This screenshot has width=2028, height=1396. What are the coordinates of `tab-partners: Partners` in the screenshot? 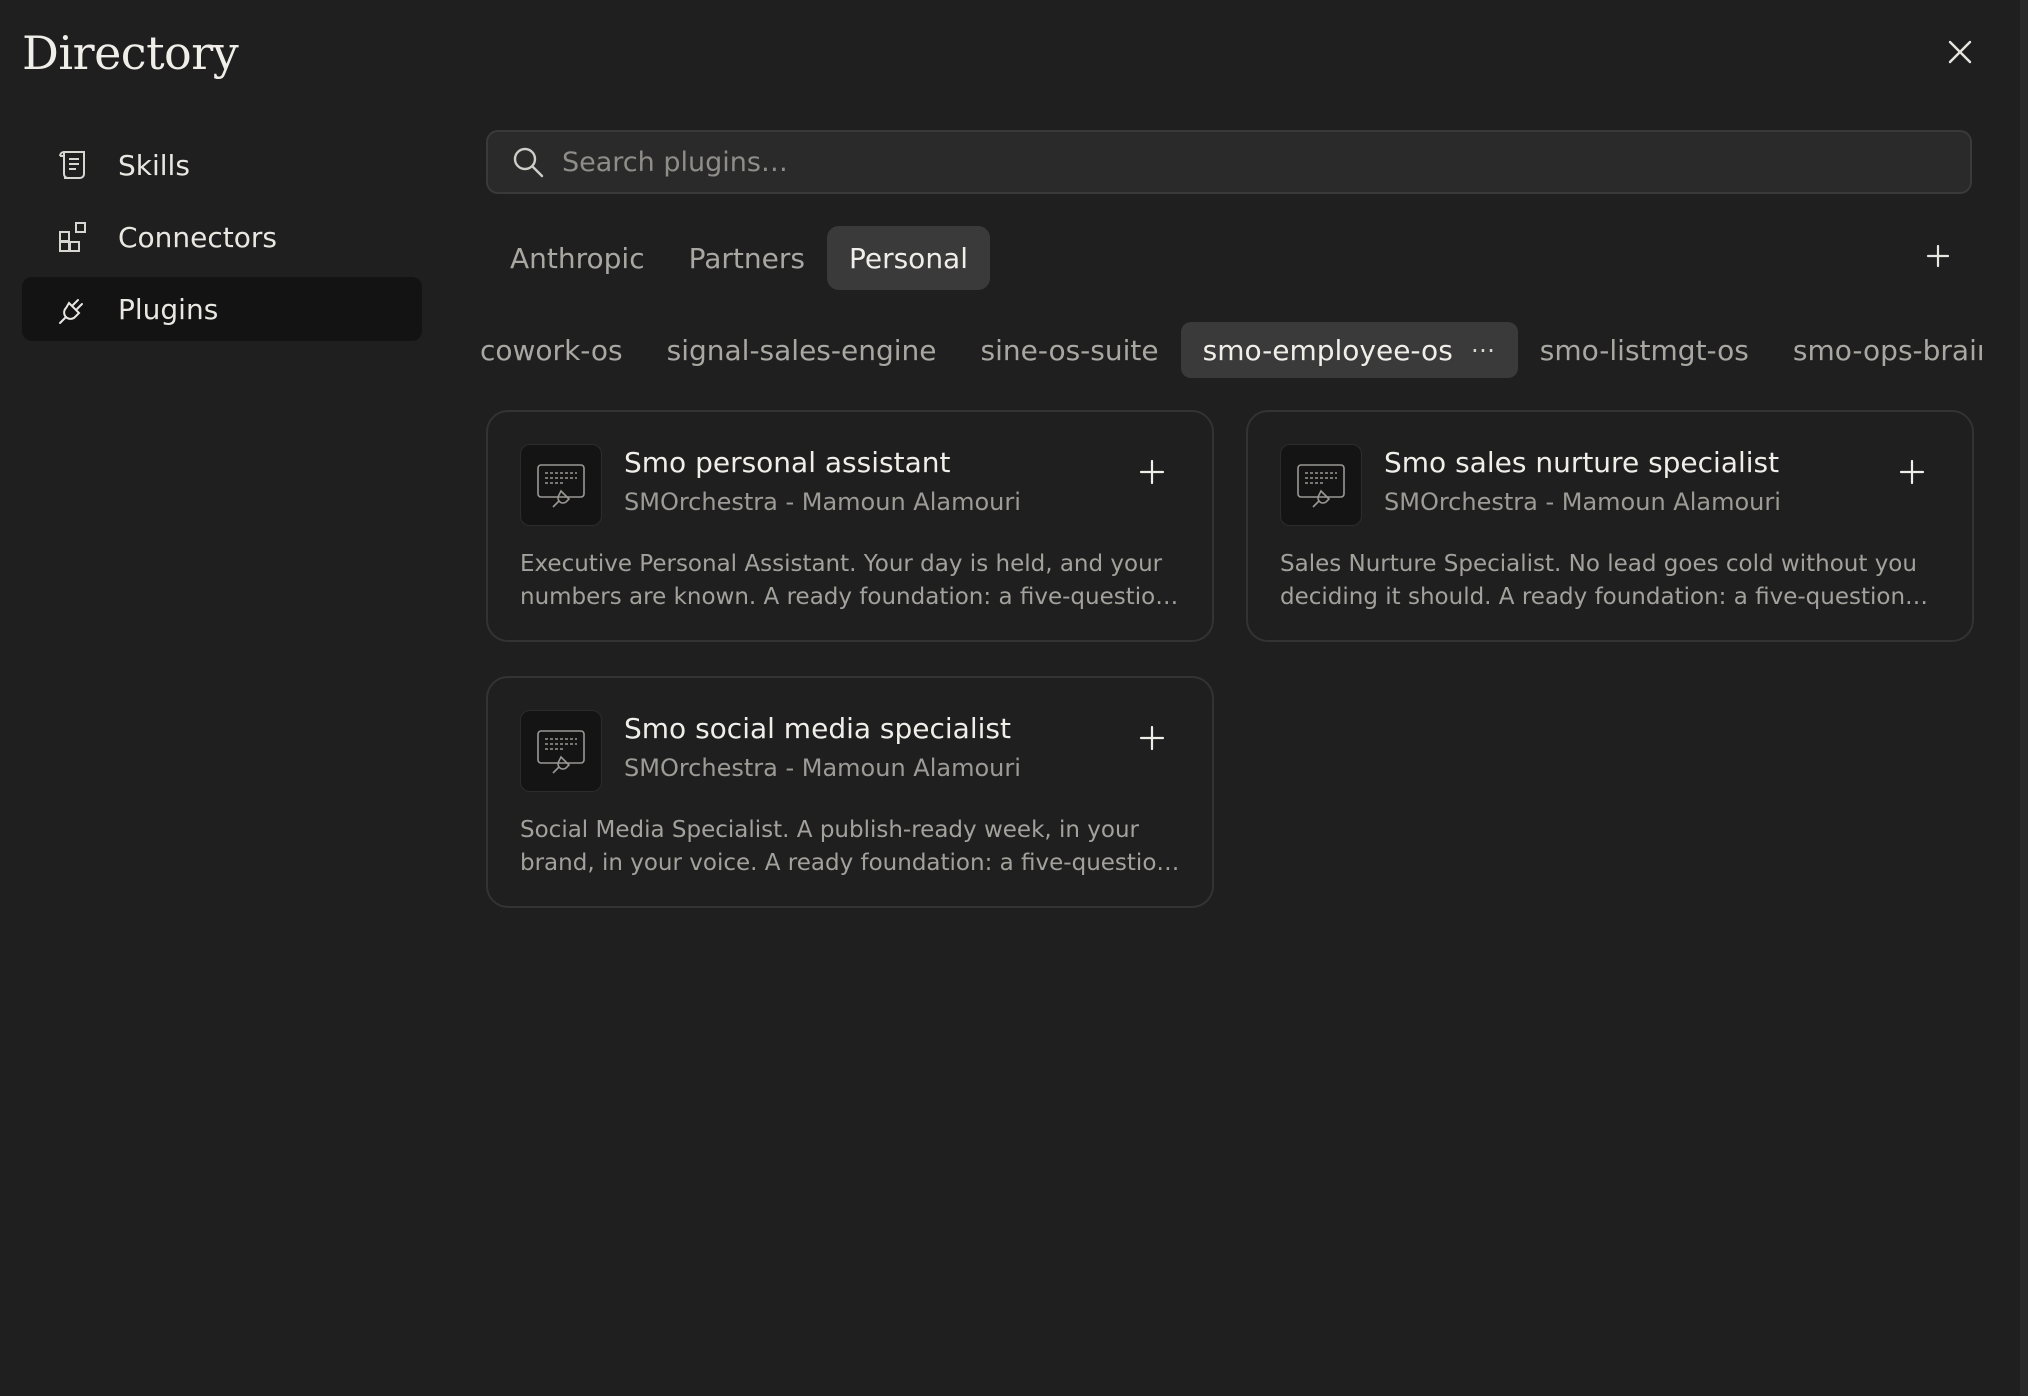 It's located at (747, 258).